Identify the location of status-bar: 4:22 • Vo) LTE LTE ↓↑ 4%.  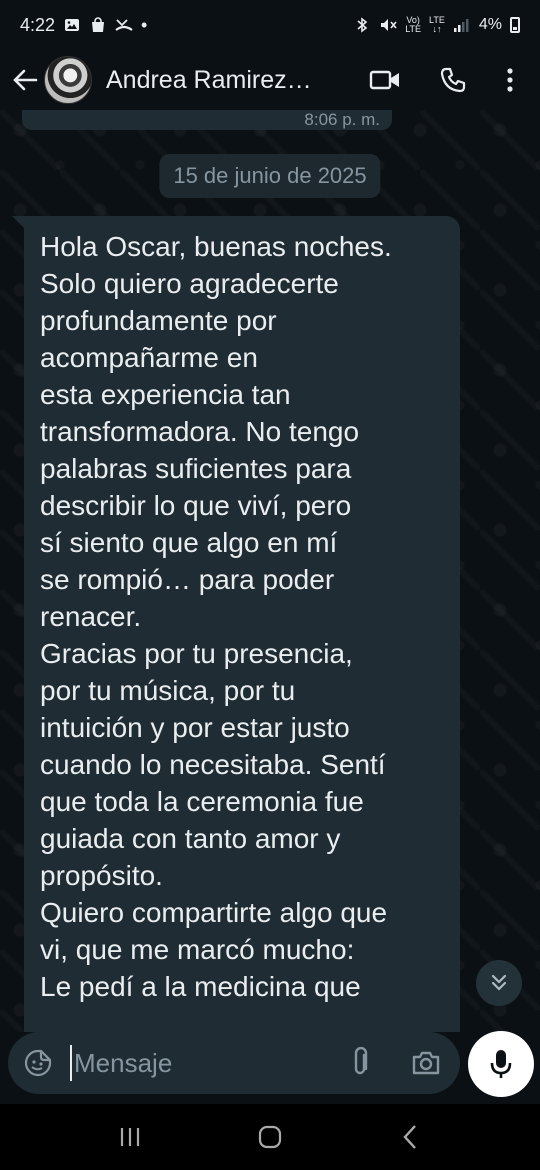
(270, 25).